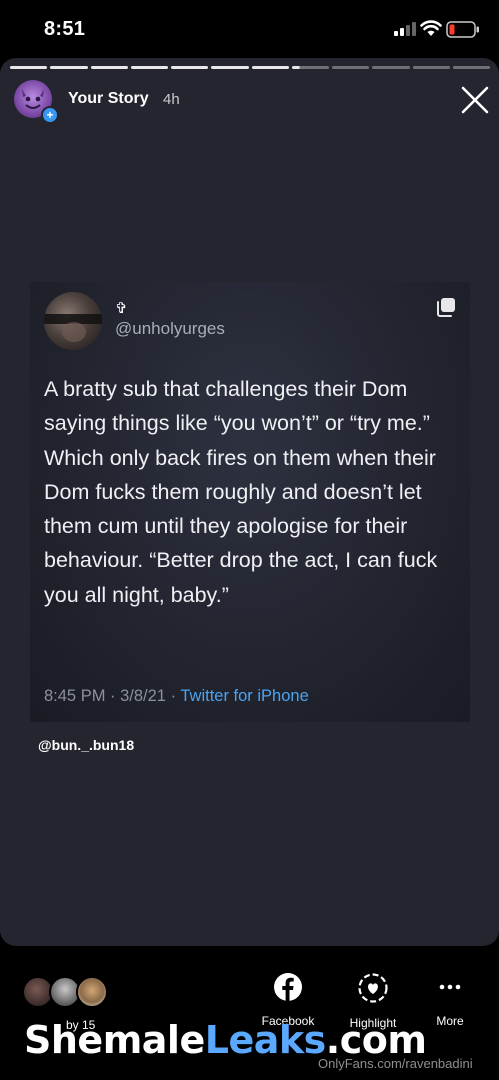  Describe the element at coordinates (431, 28) in the screenshot. I see `wifi-icon` at that location.